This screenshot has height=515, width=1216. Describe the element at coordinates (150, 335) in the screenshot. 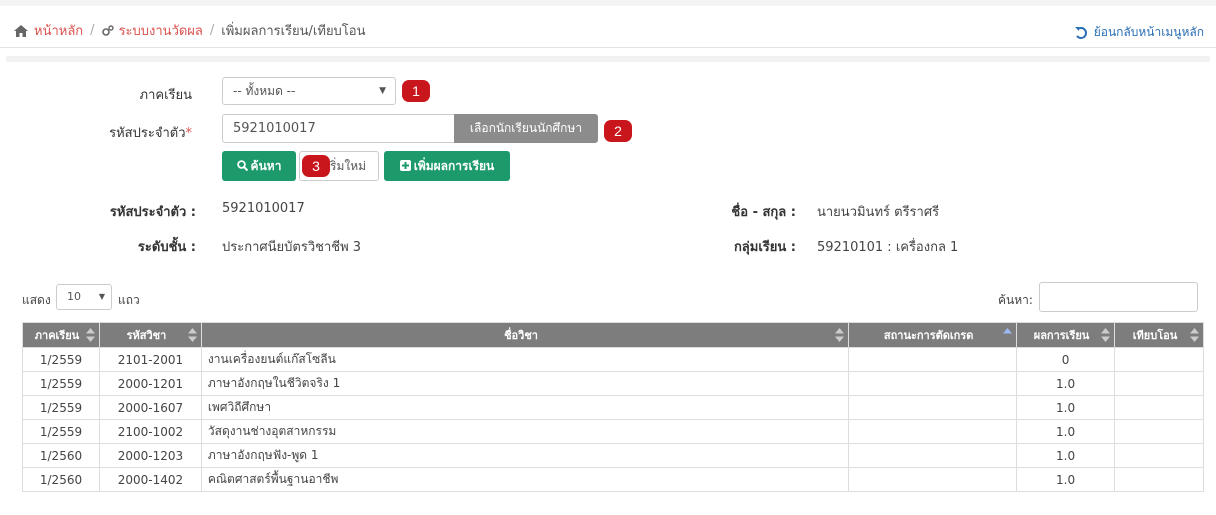

I see `col-course-code: รหัสวิชา` at that location.